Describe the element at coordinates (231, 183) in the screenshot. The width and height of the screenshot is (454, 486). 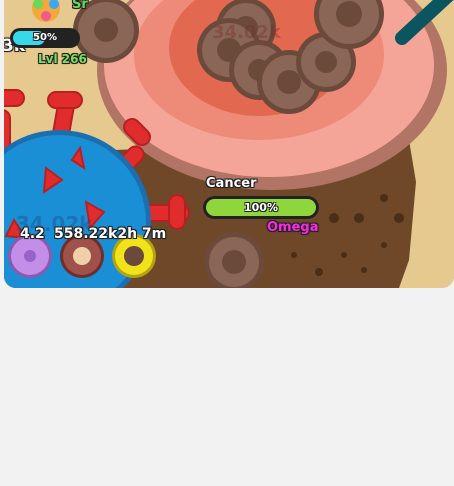
I see `boss-name: Cancer` at that location.